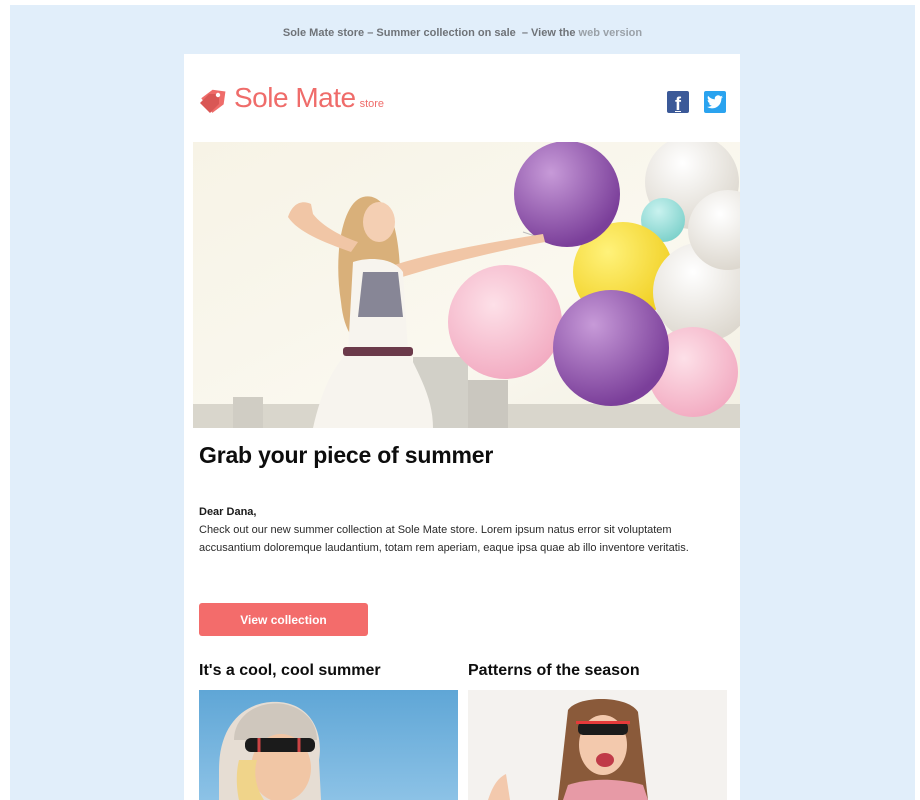 Image resolution: width=920 pixels, height=800 pixels. Describe the element at coordinates (611, 33) in the screenshot. I see `web-version-link: web version` at that location.